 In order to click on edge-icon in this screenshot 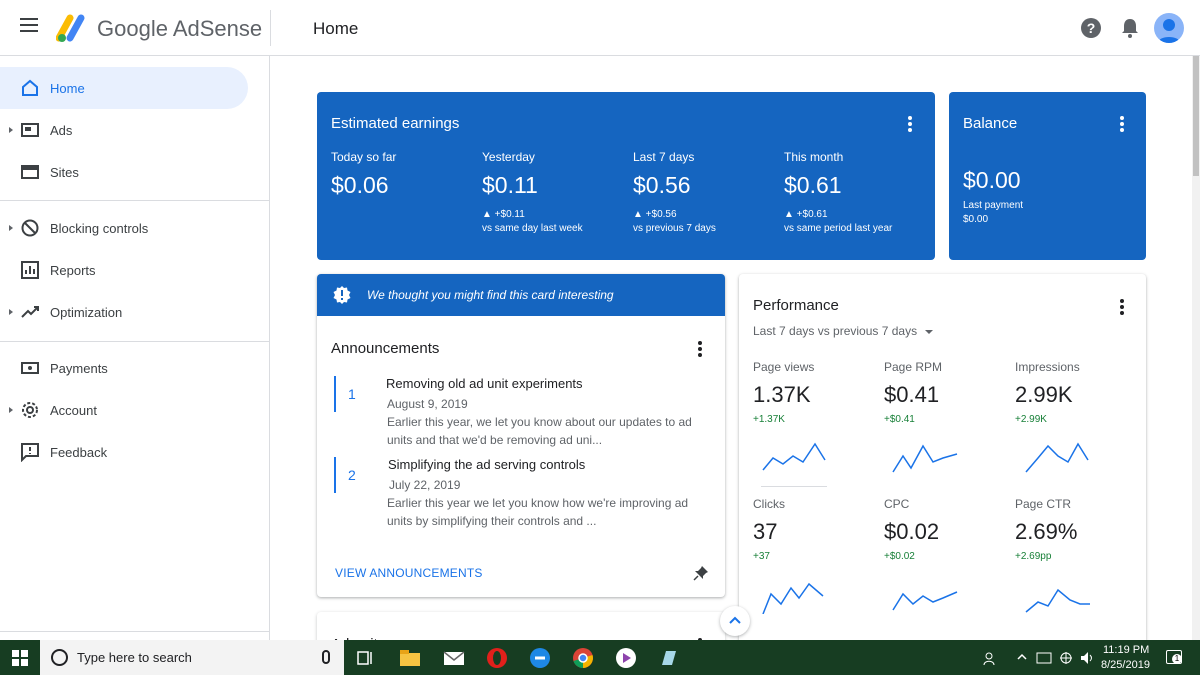, I will do `click(540, 658)`.